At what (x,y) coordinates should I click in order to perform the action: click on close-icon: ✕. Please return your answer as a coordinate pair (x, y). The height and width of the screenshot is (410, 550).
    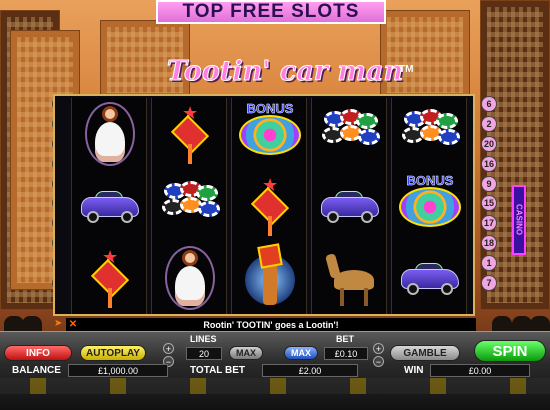
    Looking at the image, I should click on (73, 324).